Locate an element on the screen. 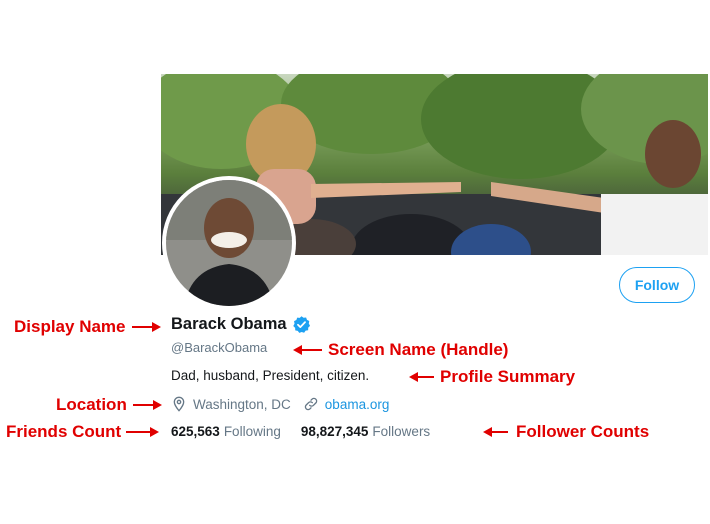 The width and height of the screenshot is (710, 524). location-pin-icon is located at coordinates (179, 404).